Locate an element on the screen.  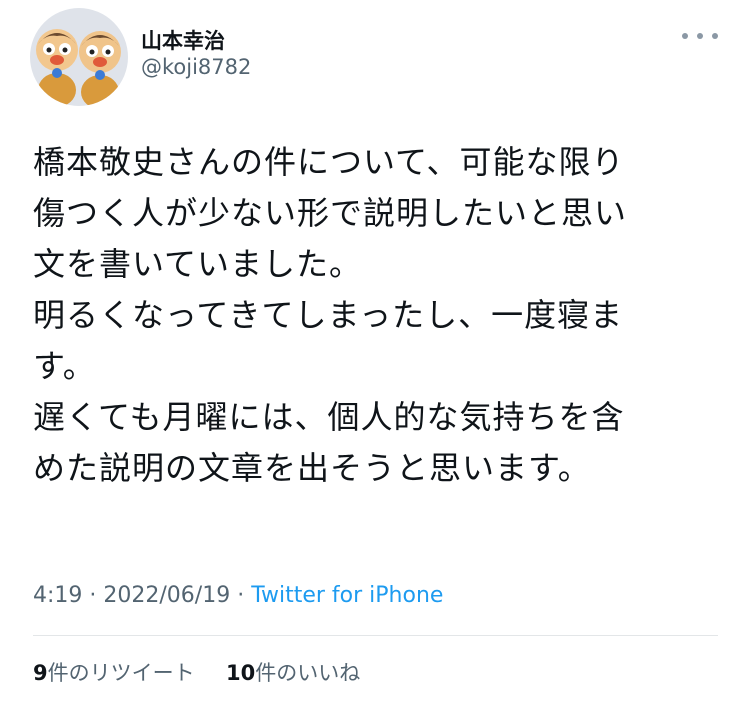
display-name: 山本幸治 is located at coordinates (183, 40).